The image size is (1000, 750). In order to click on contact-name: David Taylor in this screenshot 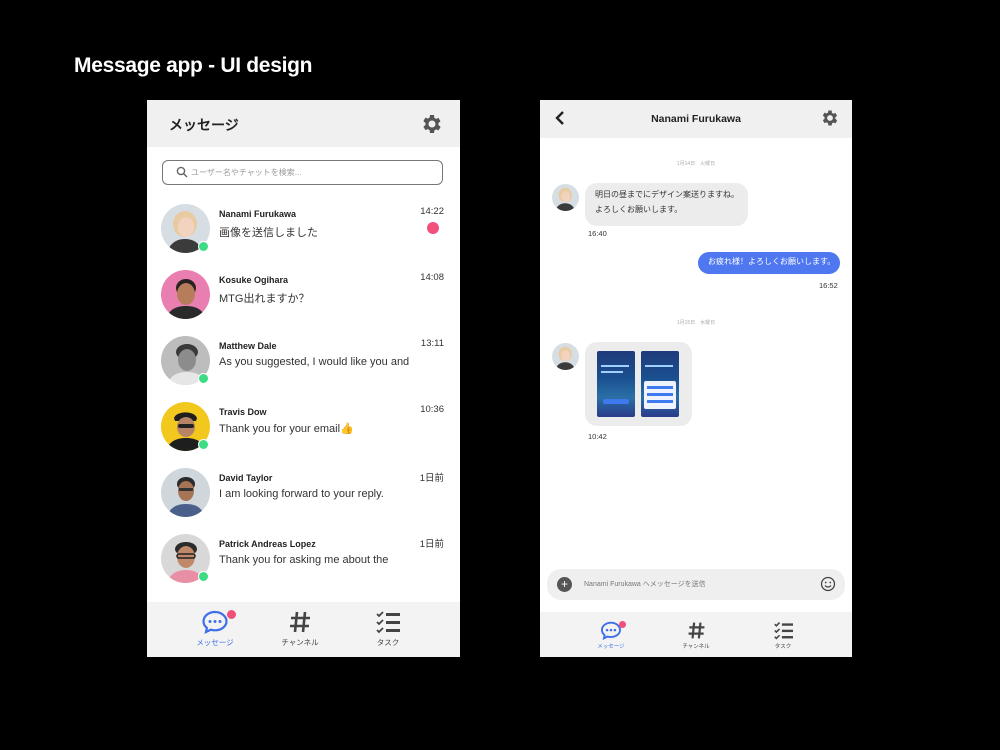, I will do `click(246, 478)`.